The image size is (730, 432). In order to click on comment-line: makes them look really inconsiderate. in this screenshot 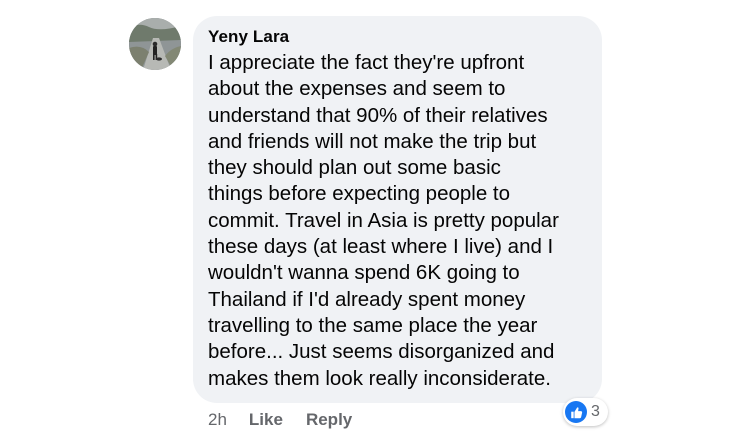, I will do `click(379, 378)`.